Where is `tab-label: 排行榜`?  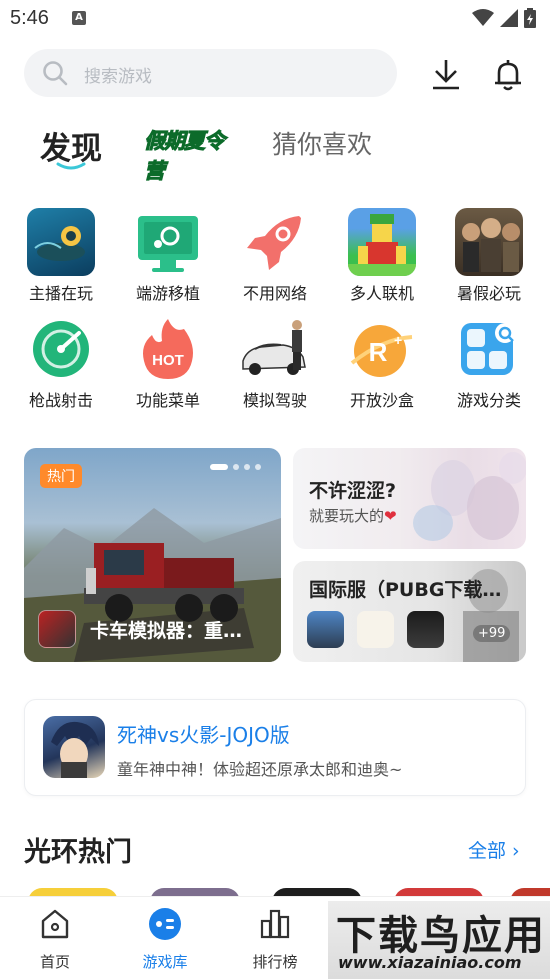
tab-label: 排行榜 is located at coordinates (275, 962).